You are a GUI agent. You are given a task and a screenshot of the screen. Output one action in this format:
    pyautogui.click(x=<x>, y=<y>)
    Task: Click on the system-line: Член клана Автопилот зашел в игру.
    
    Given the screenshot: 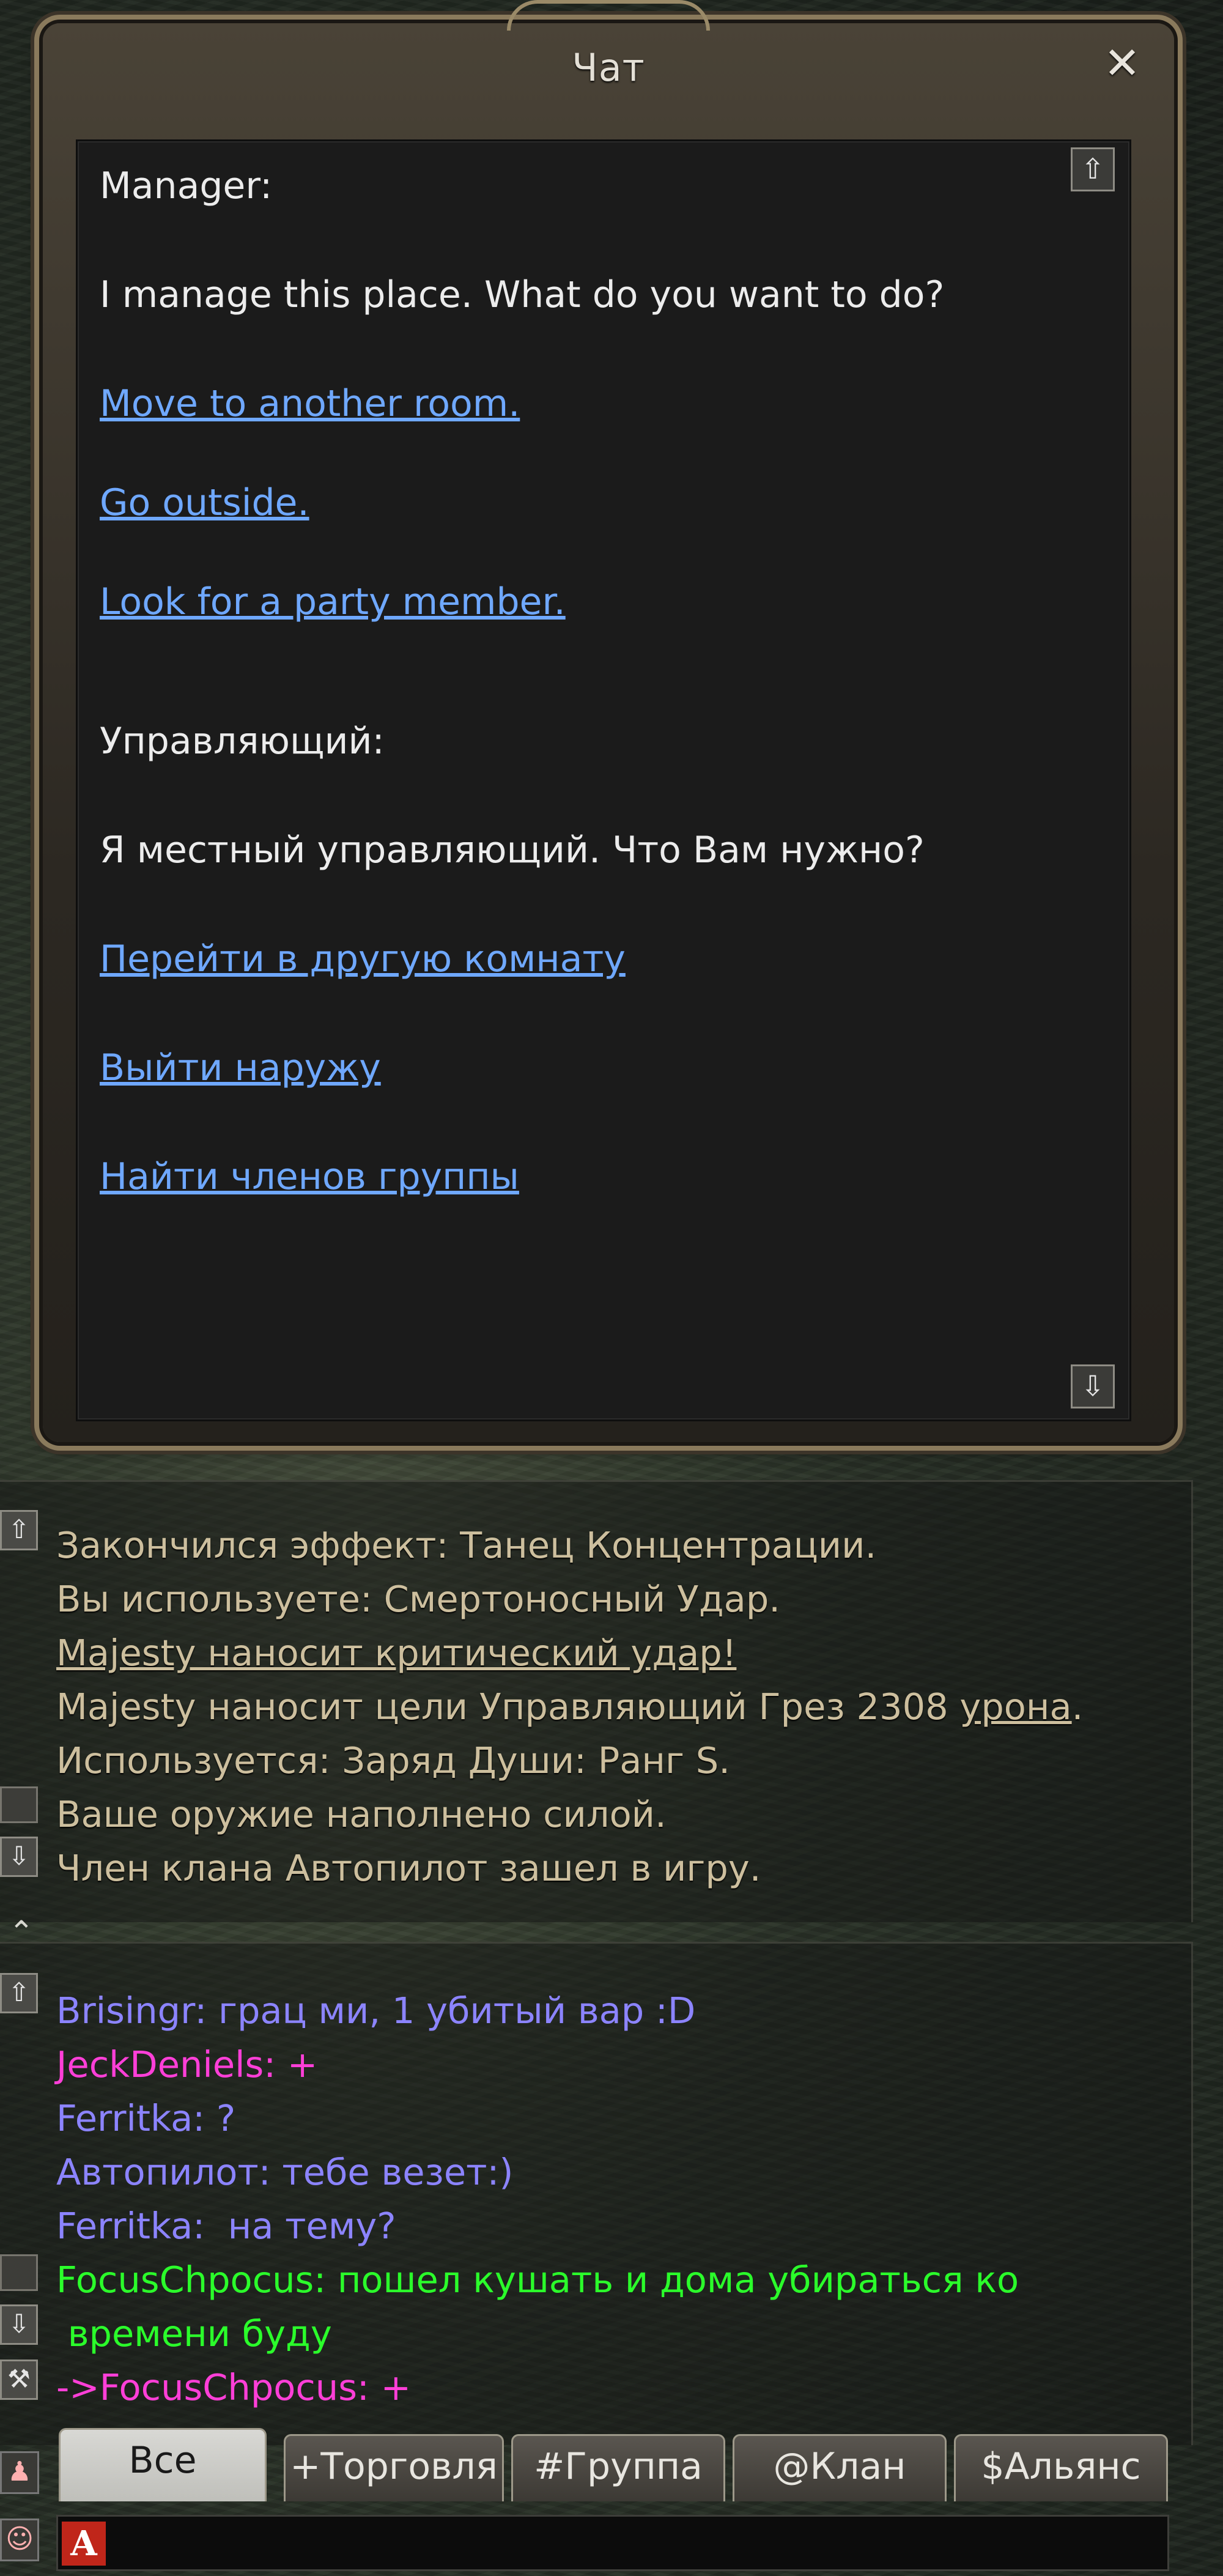 What is the action you would take?
    pyautogui.click(x=408, y=1868)
    